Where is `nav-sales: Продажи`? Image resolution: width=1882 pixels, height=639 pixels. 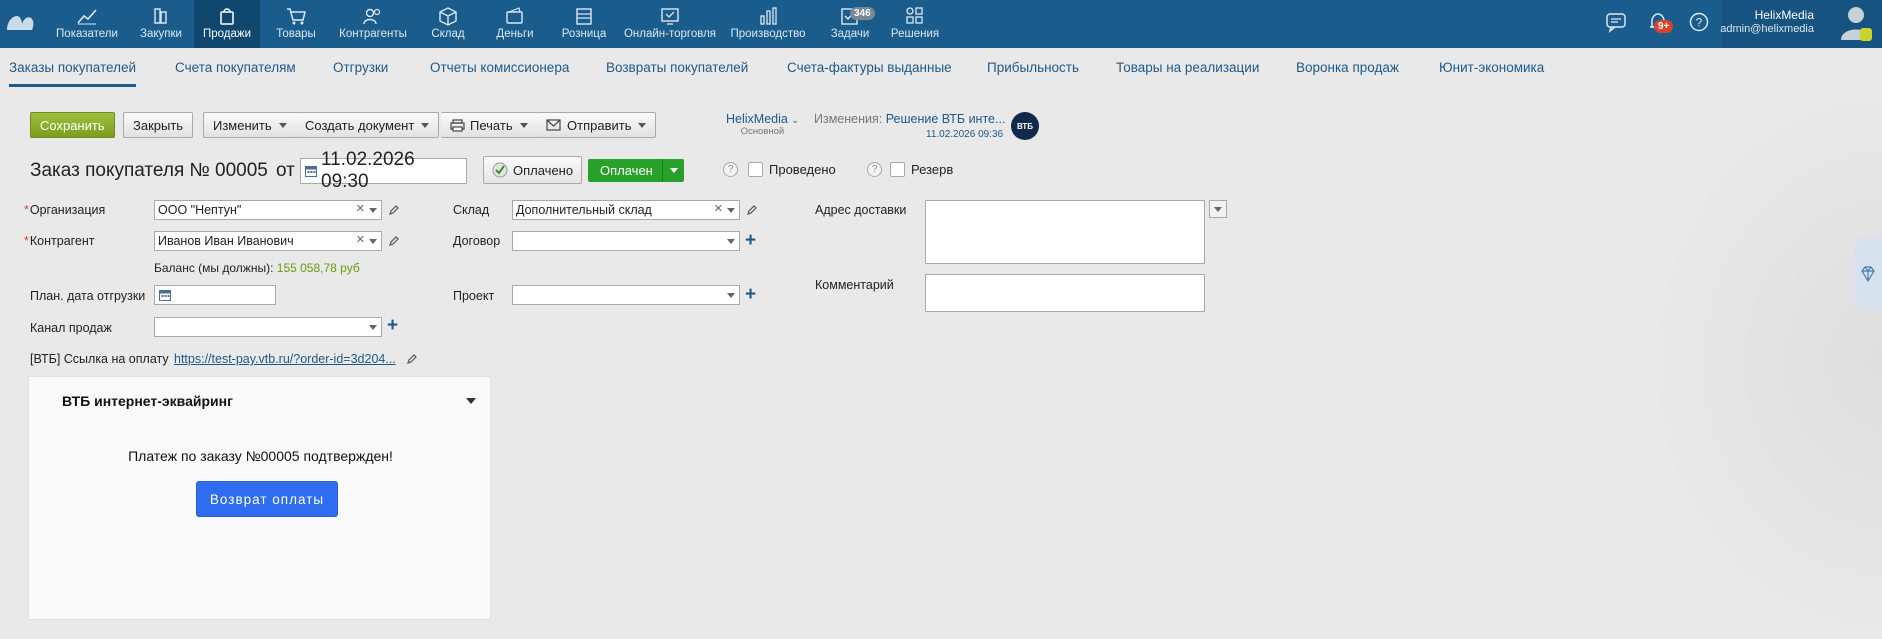 nav-sales: Продажи is located at coordinates (227, 24).